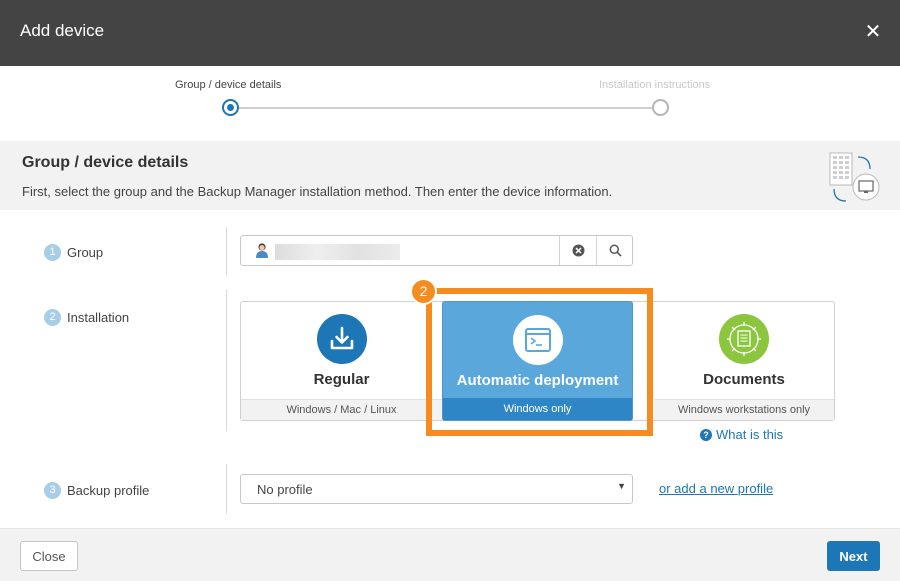 The width and height of the screenshot is (900, 581). I want to click on group-select-input, so click(436, 250).